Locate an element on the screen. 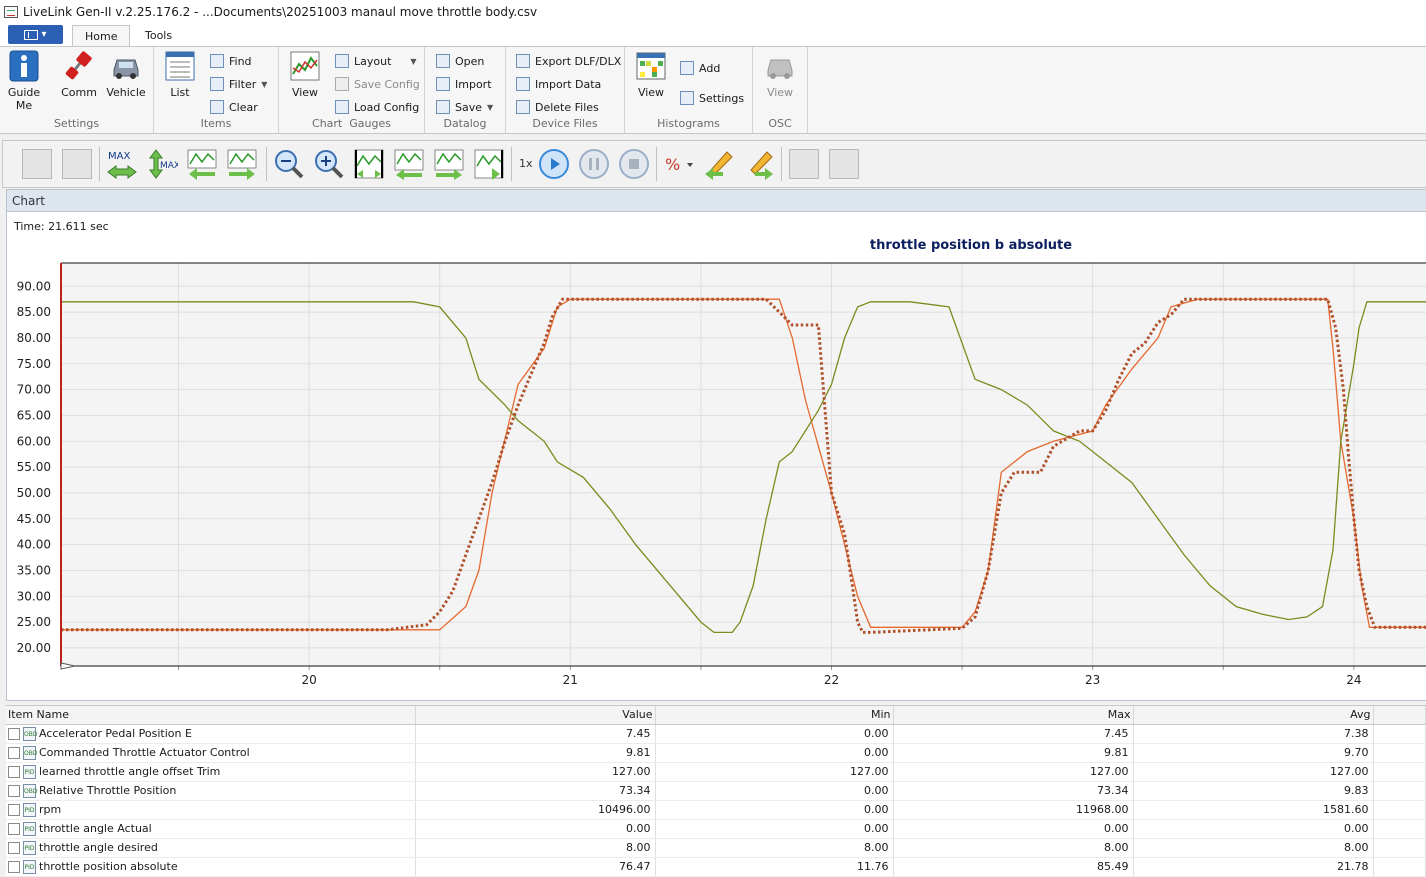 This screenshot has height=877, width=1426. layout-button: Layout ▼ is located at coordinates (376, 61).